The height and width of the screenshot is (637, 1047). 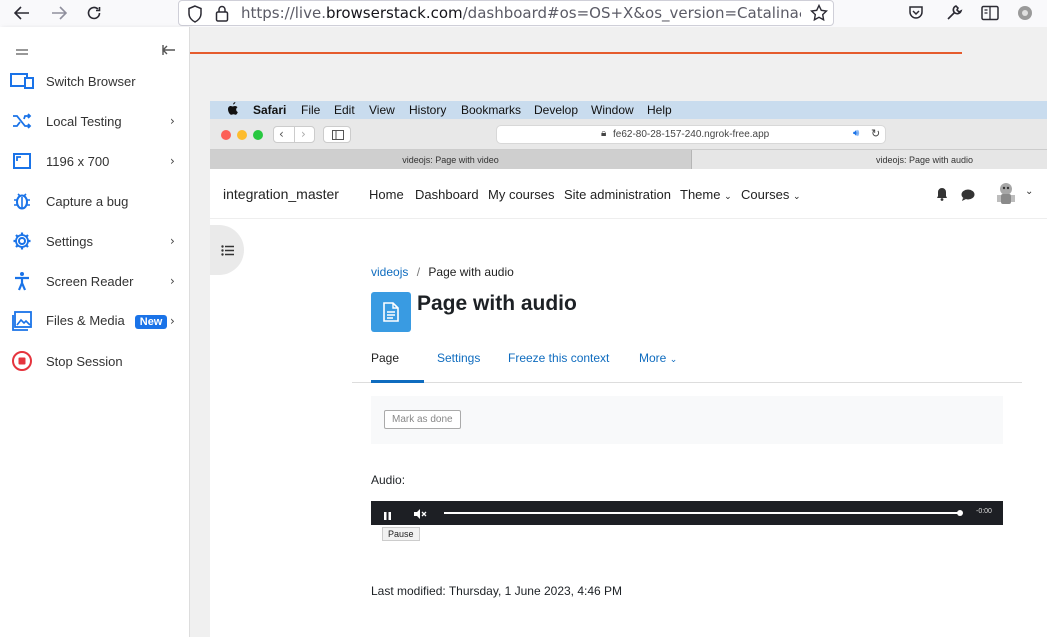 I want to click on divider, so click(x=294, y=134).